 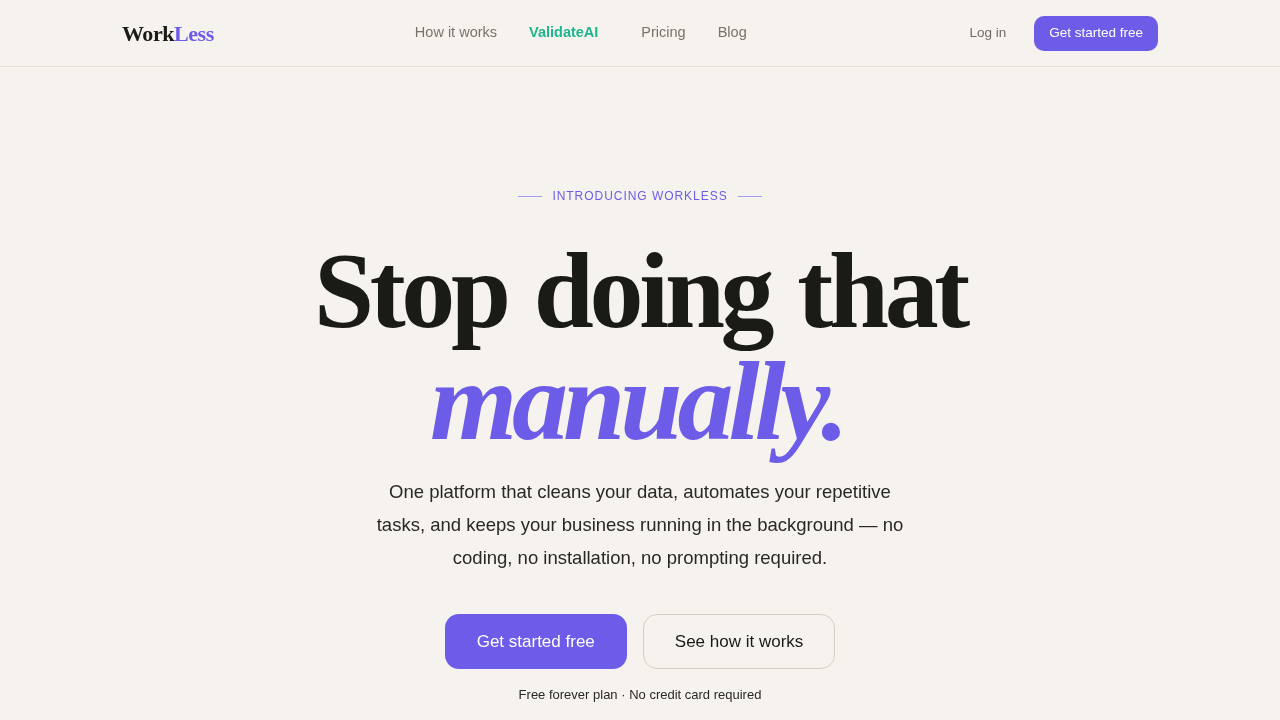 What do you see at coordinates (732, 33) in the screenshot?
I see `nav-link: Blog` at bounding box center [732, 33].